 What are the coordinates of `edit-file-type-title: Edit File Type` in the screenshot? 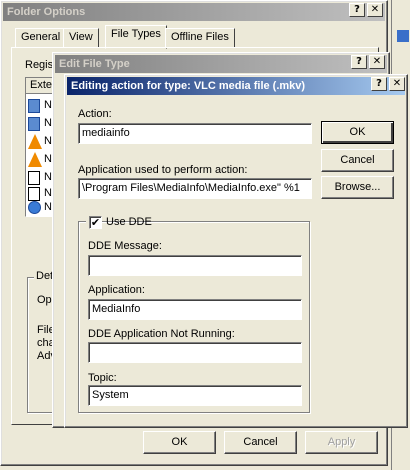 It's located at (94, 64).